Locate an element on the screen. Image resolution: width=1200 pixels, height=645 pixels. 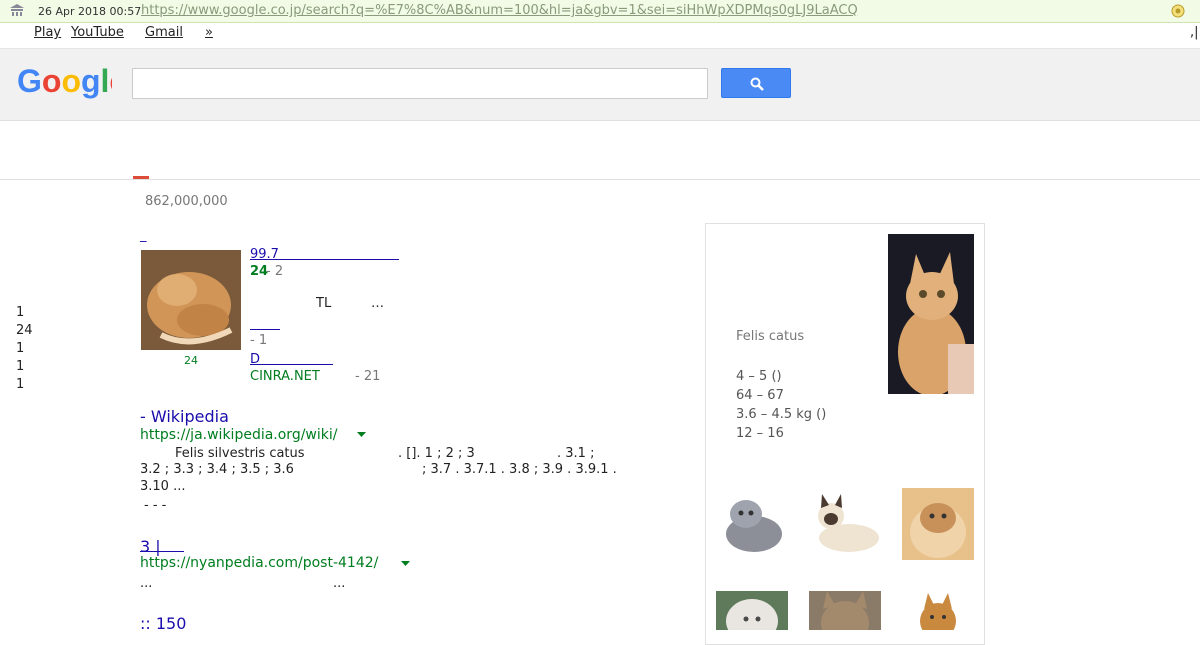
capture-date: 26 Apr 2018 00:57 is located at coordinates (90, 11).